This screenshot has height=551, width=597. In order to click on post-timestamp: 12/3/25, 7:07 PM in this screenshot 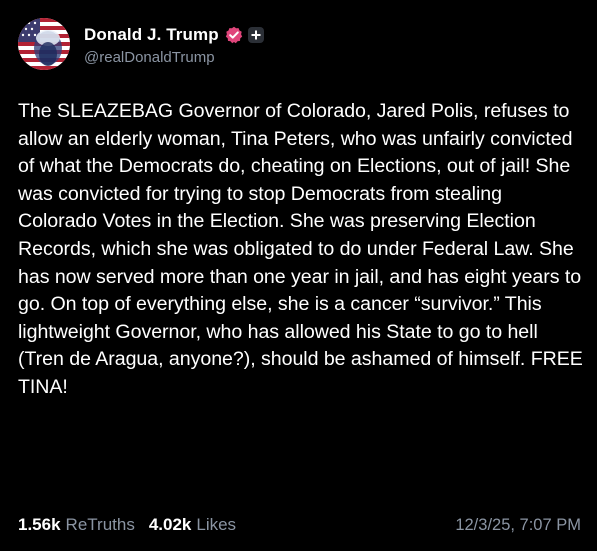, I will do `click(518, 525)`.